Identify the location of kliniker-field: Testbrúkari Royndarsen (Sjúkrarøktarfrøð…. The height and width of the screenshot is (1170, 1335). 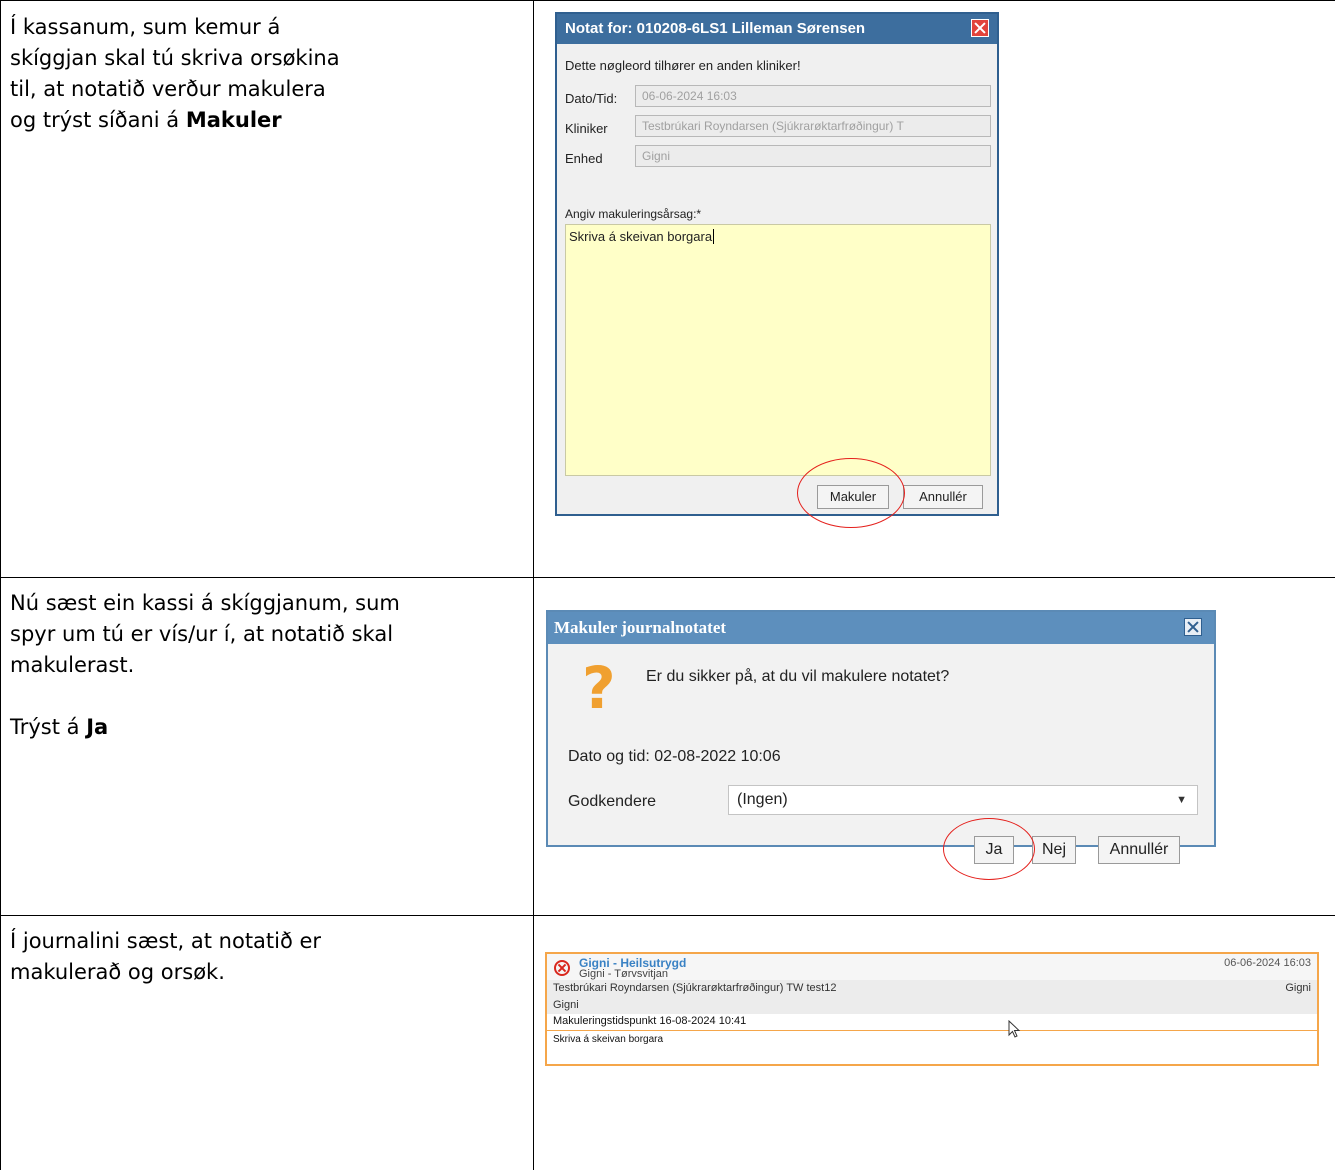
(813, 126).